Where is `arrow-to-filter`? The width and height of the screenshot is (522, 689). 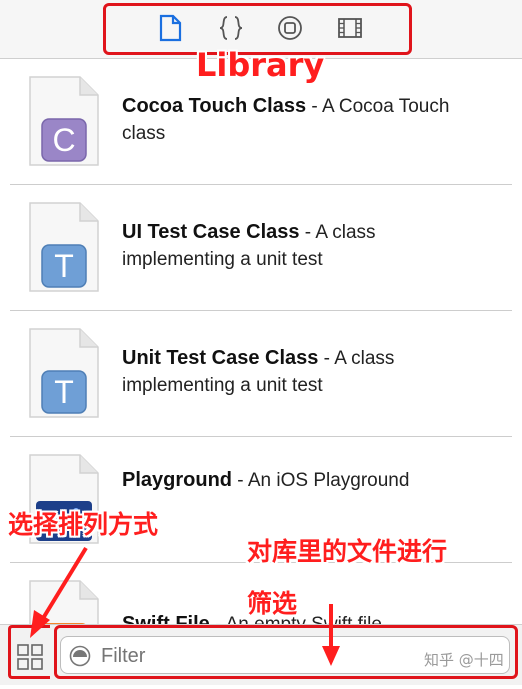 arrow-to-filter is located at coordinates (331, 635).